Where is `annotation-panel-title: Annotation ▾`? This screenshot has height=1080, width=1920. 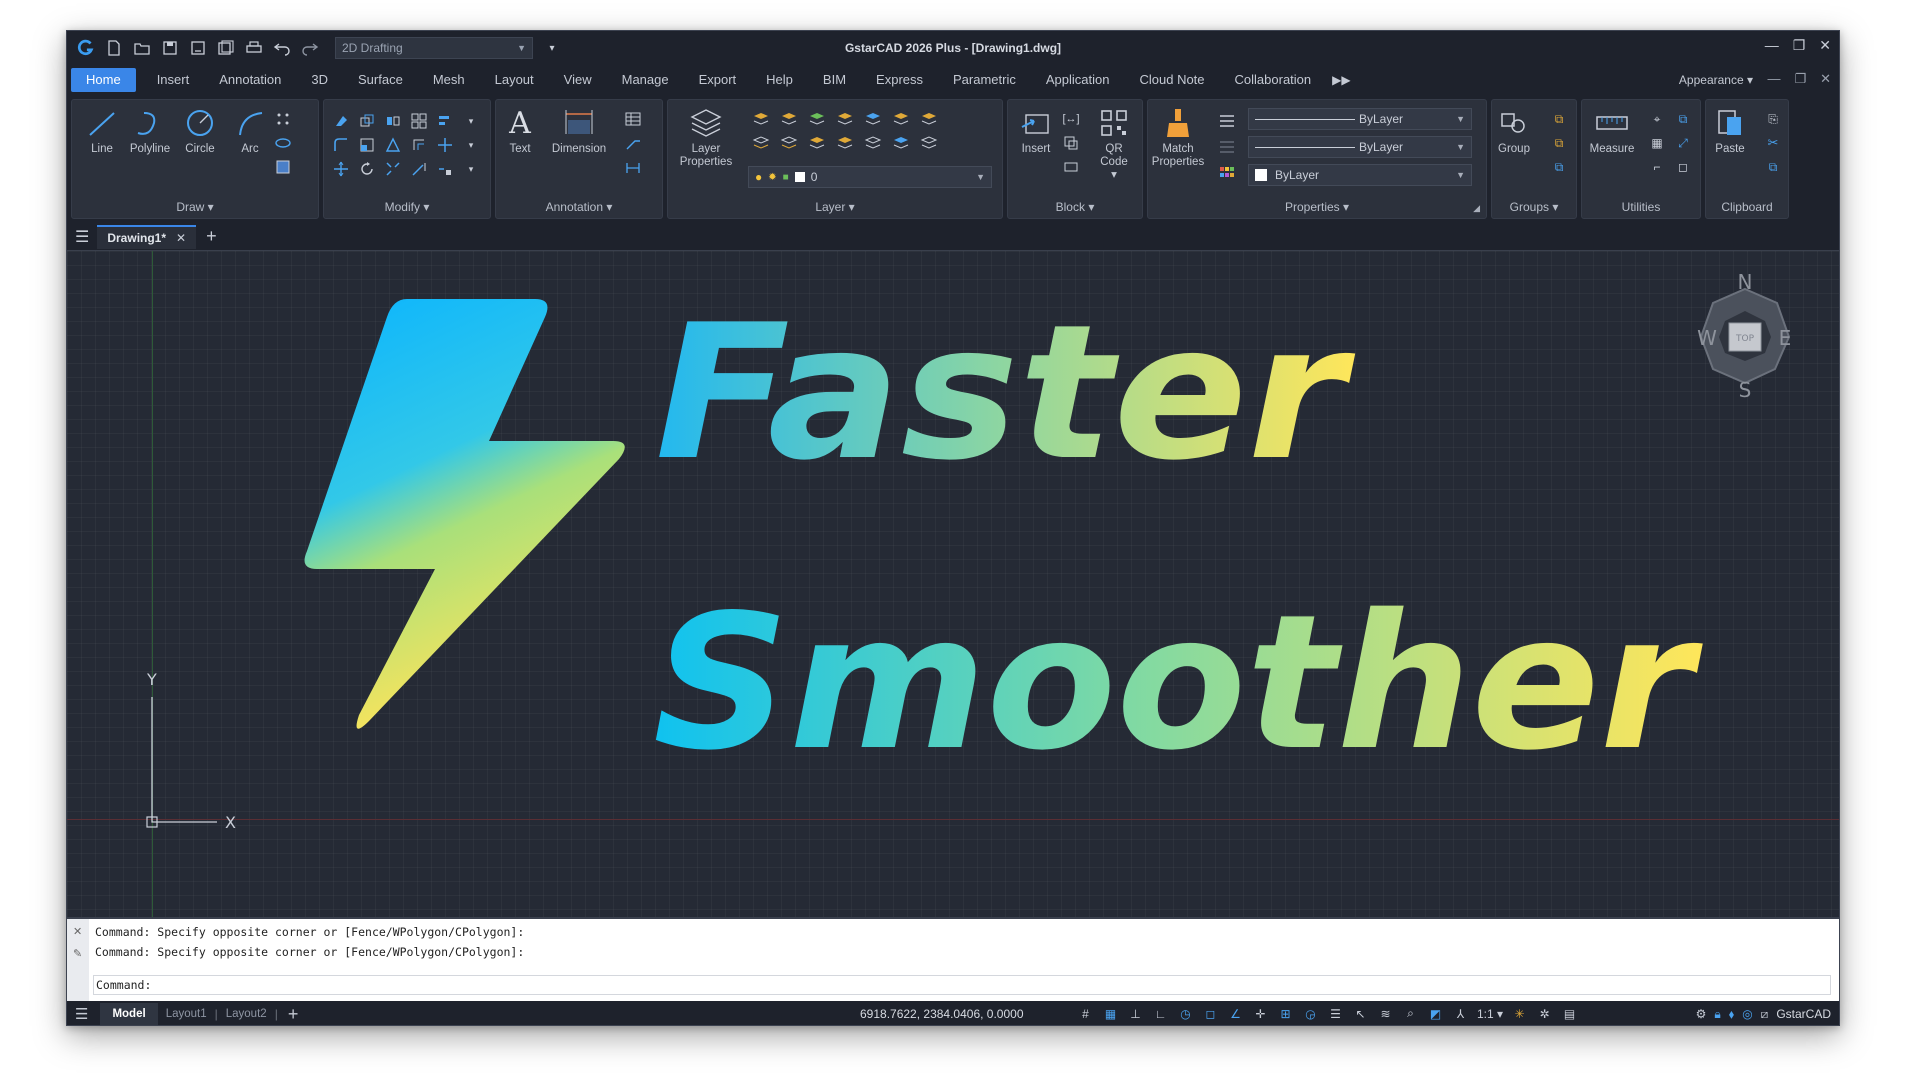 annotation-panel-title: Annotation ▾ is located at coordinates (579, 207).